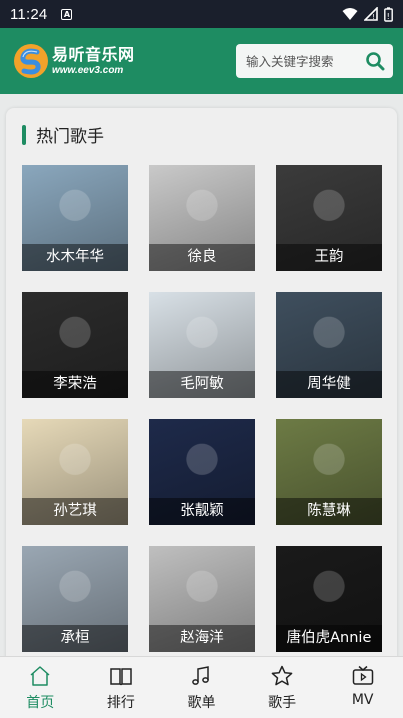 This screenshot has height=718, width=403. Describe the element at coordinates (202, 638) in the screenshot. I see `singer-name: 赵海洋` at that location.